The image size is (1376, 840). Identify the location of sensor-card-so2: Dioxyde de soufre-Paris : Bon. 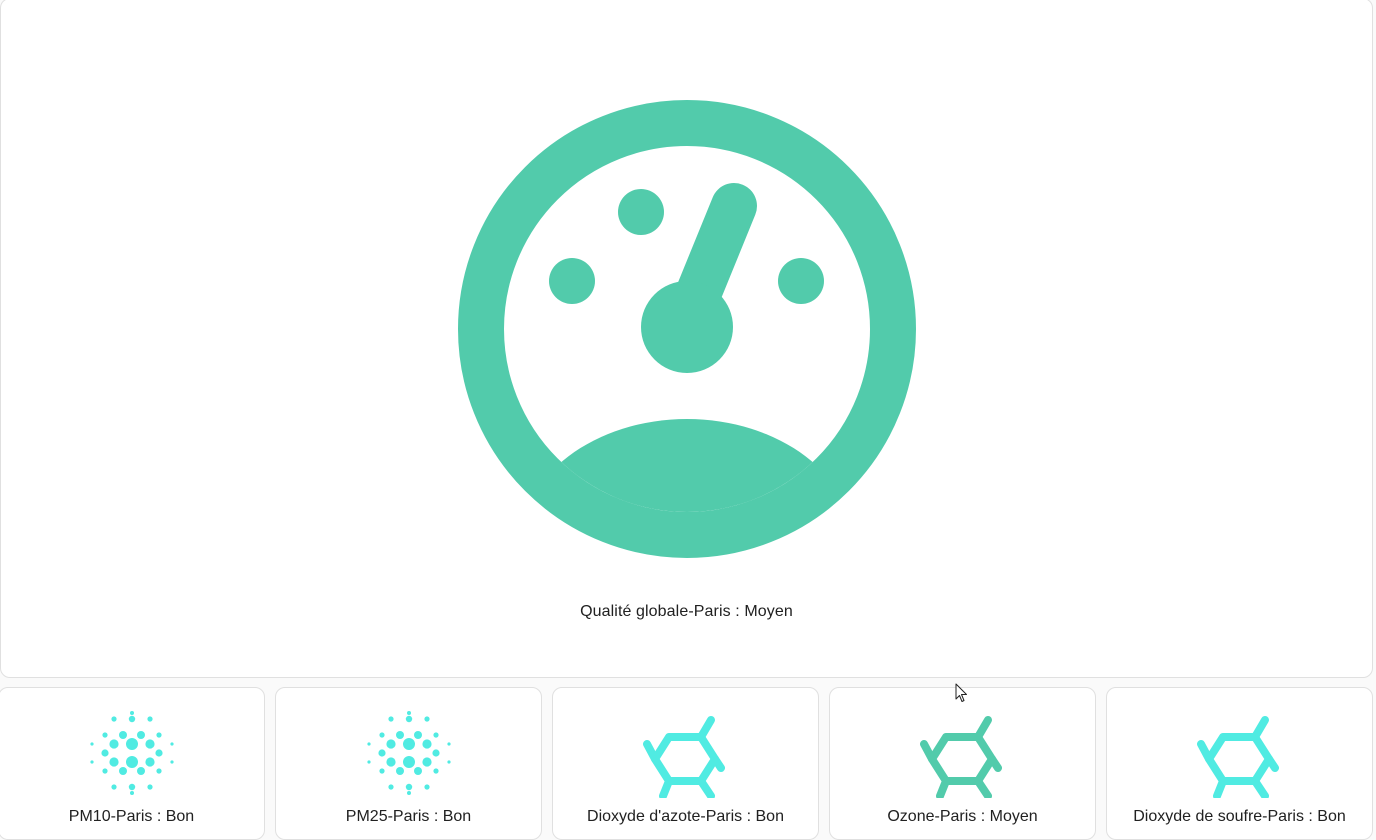
(1239, 763).